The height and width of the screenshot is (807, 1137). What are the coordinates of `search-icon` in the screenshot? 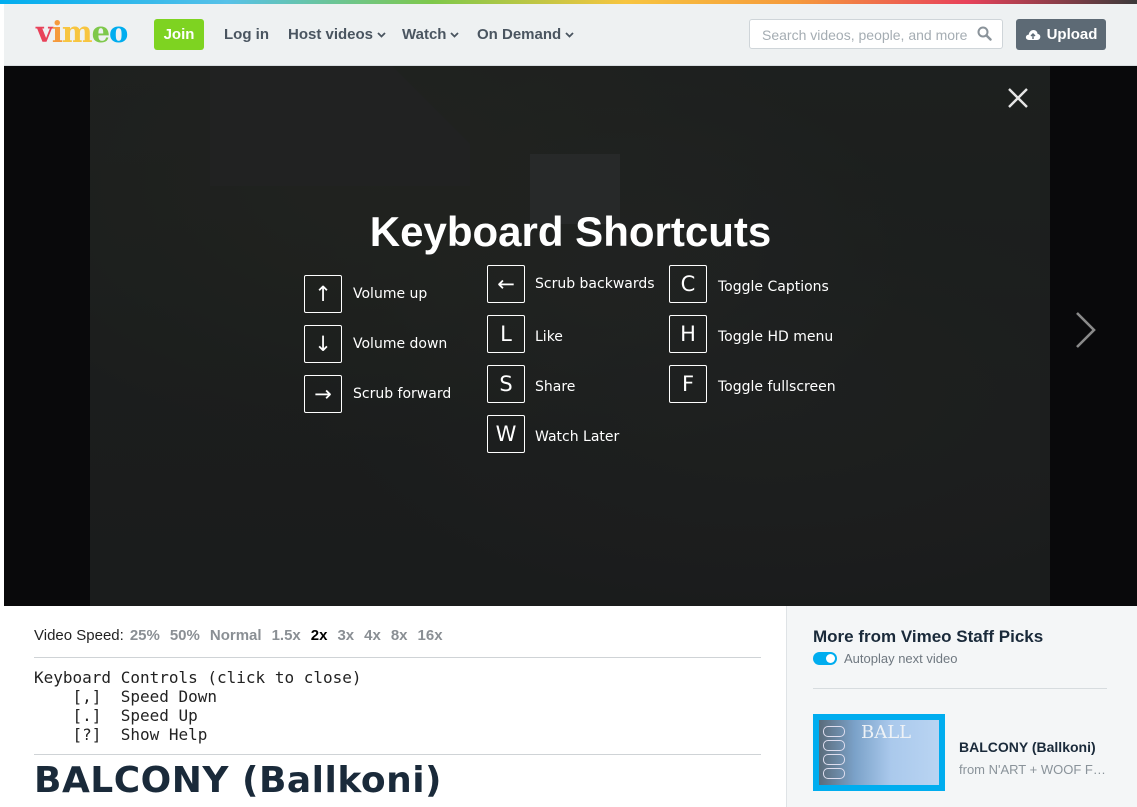 It's located at (984, 33).